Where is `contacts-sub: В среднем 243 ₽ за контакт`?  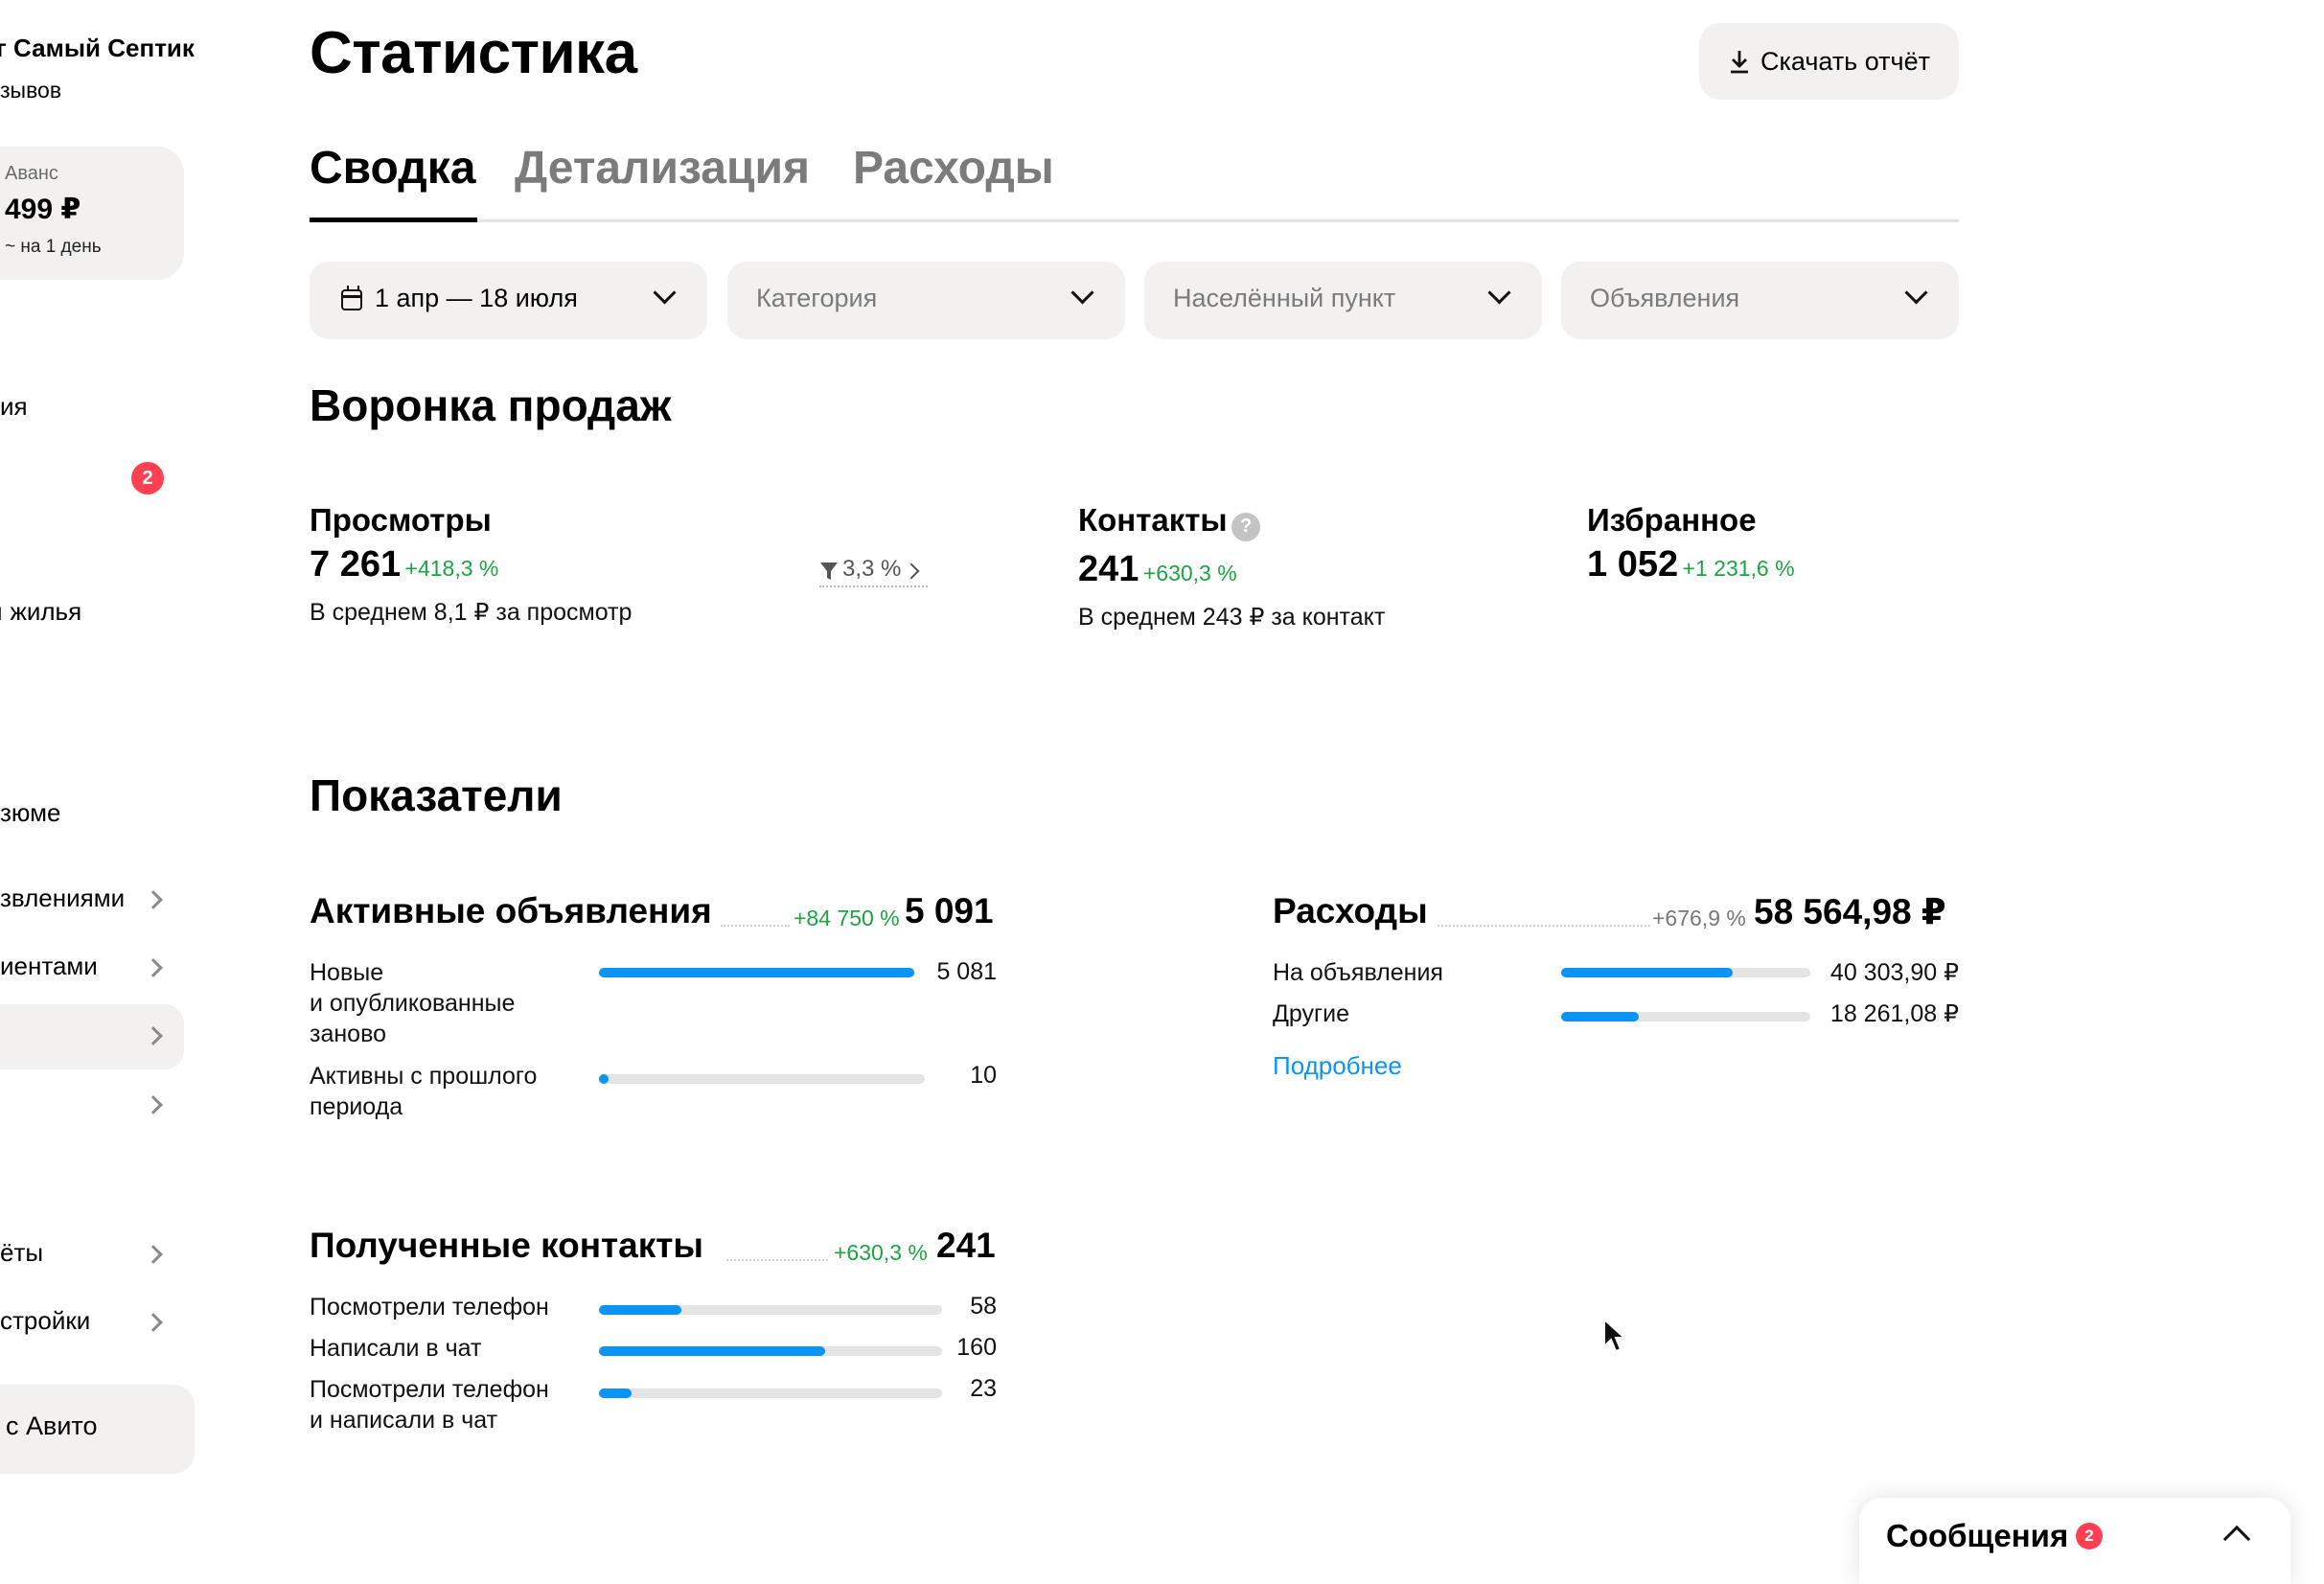
contacts-sub: В среднем 243 ₽ за контакт is located at coordinates (1232, 617).